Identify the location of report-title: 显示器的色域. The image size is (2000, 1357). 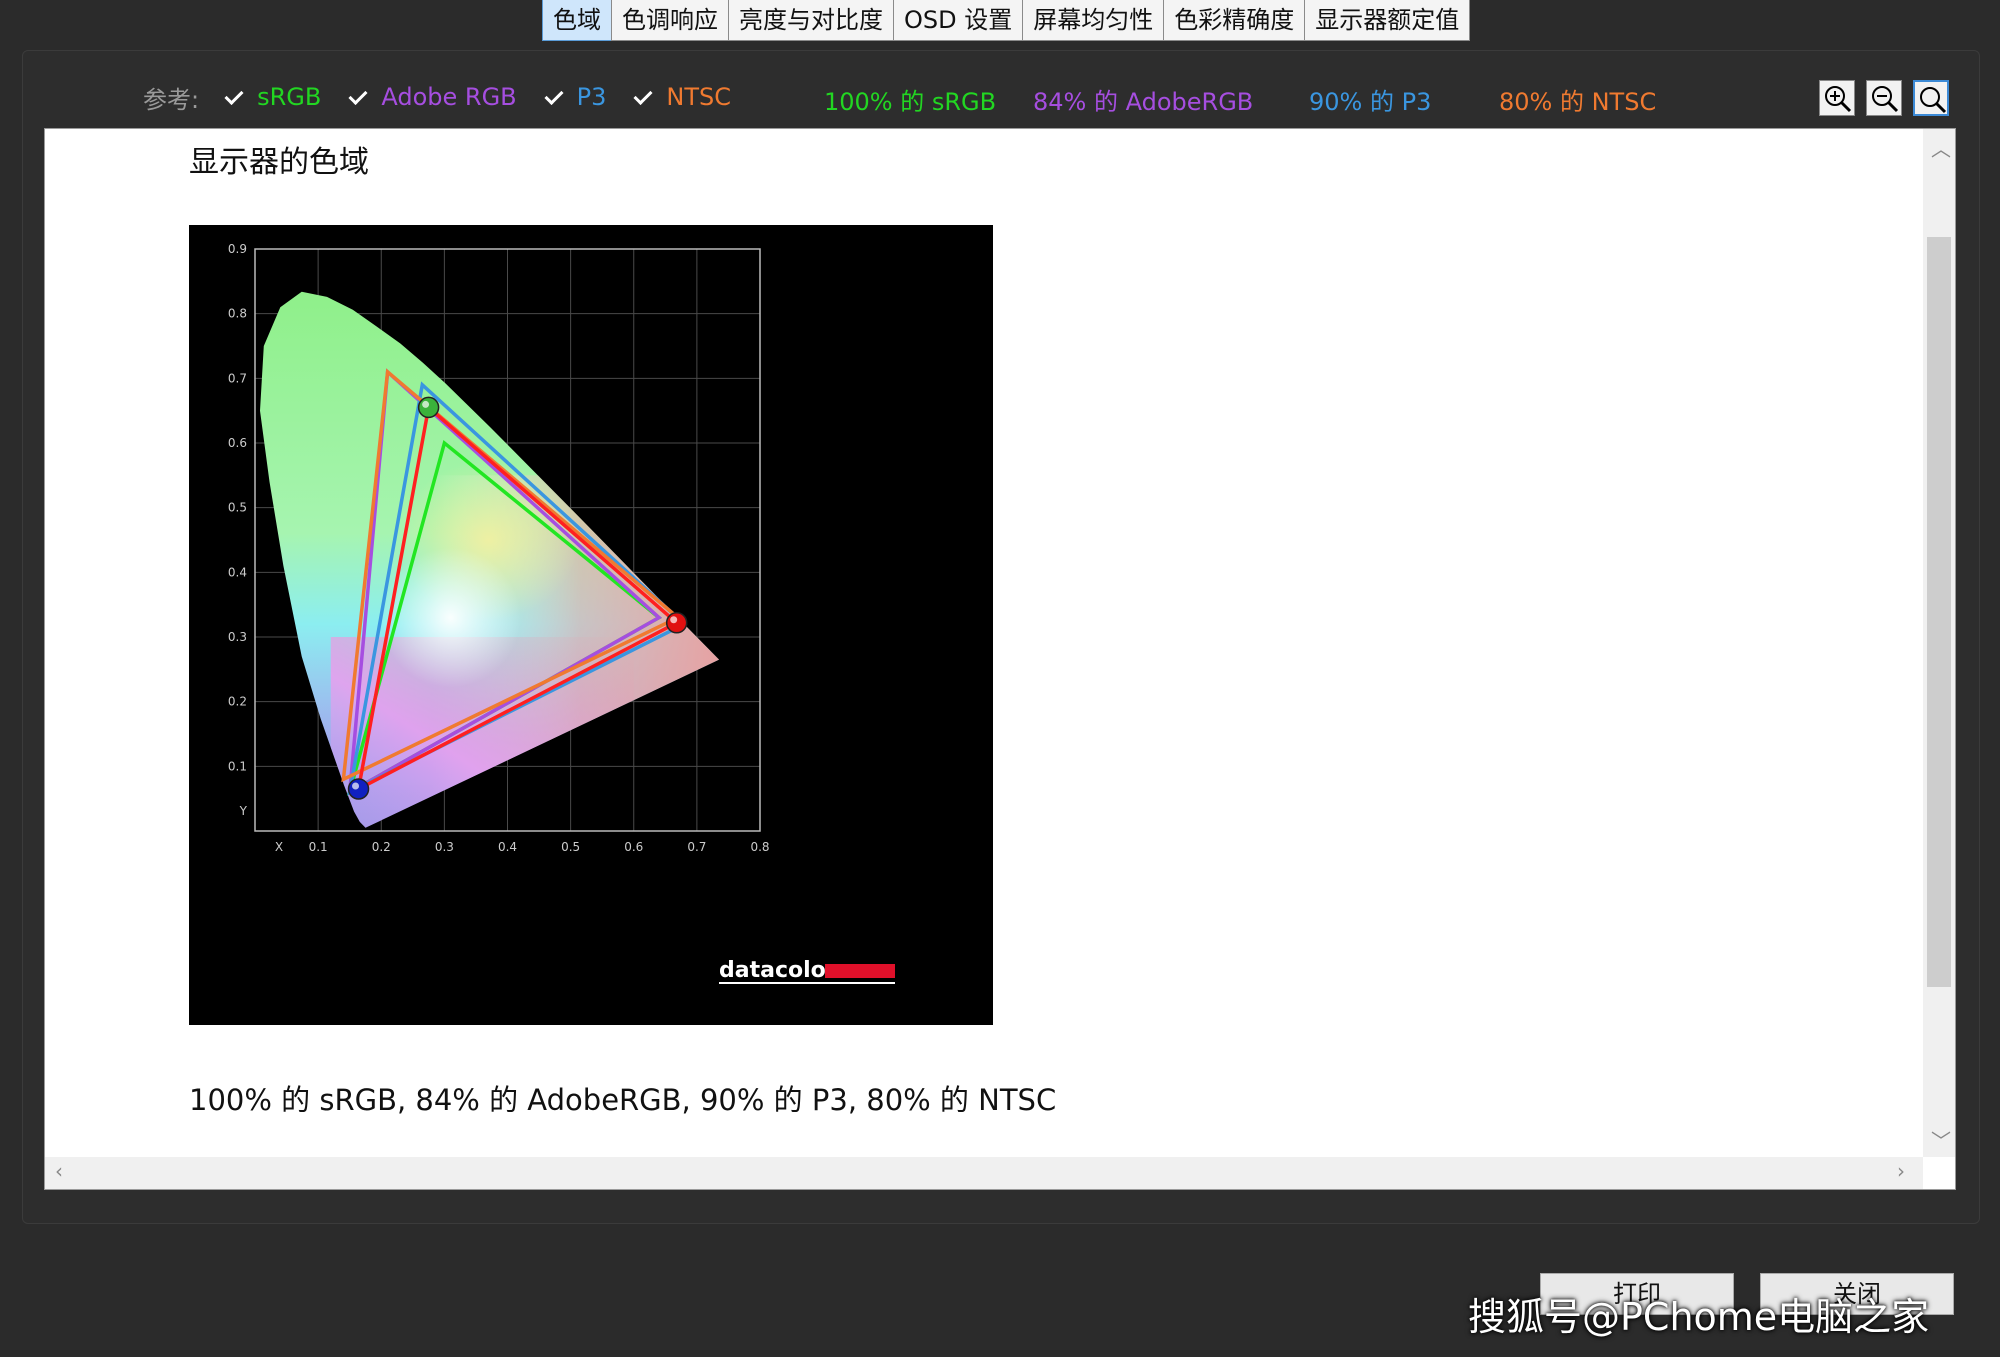
(279, 162).